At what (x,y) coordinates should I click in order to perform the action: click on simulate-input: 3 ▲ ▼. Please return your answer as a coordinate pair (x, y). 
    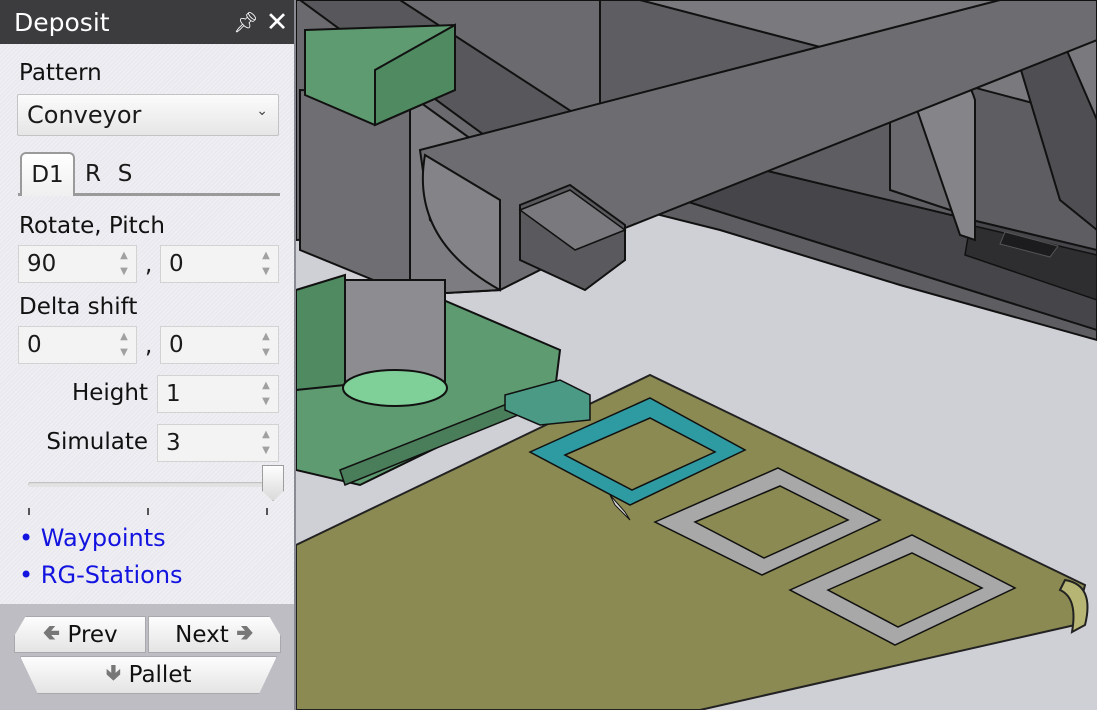
    Looking at the image, I should click on (218, 443).